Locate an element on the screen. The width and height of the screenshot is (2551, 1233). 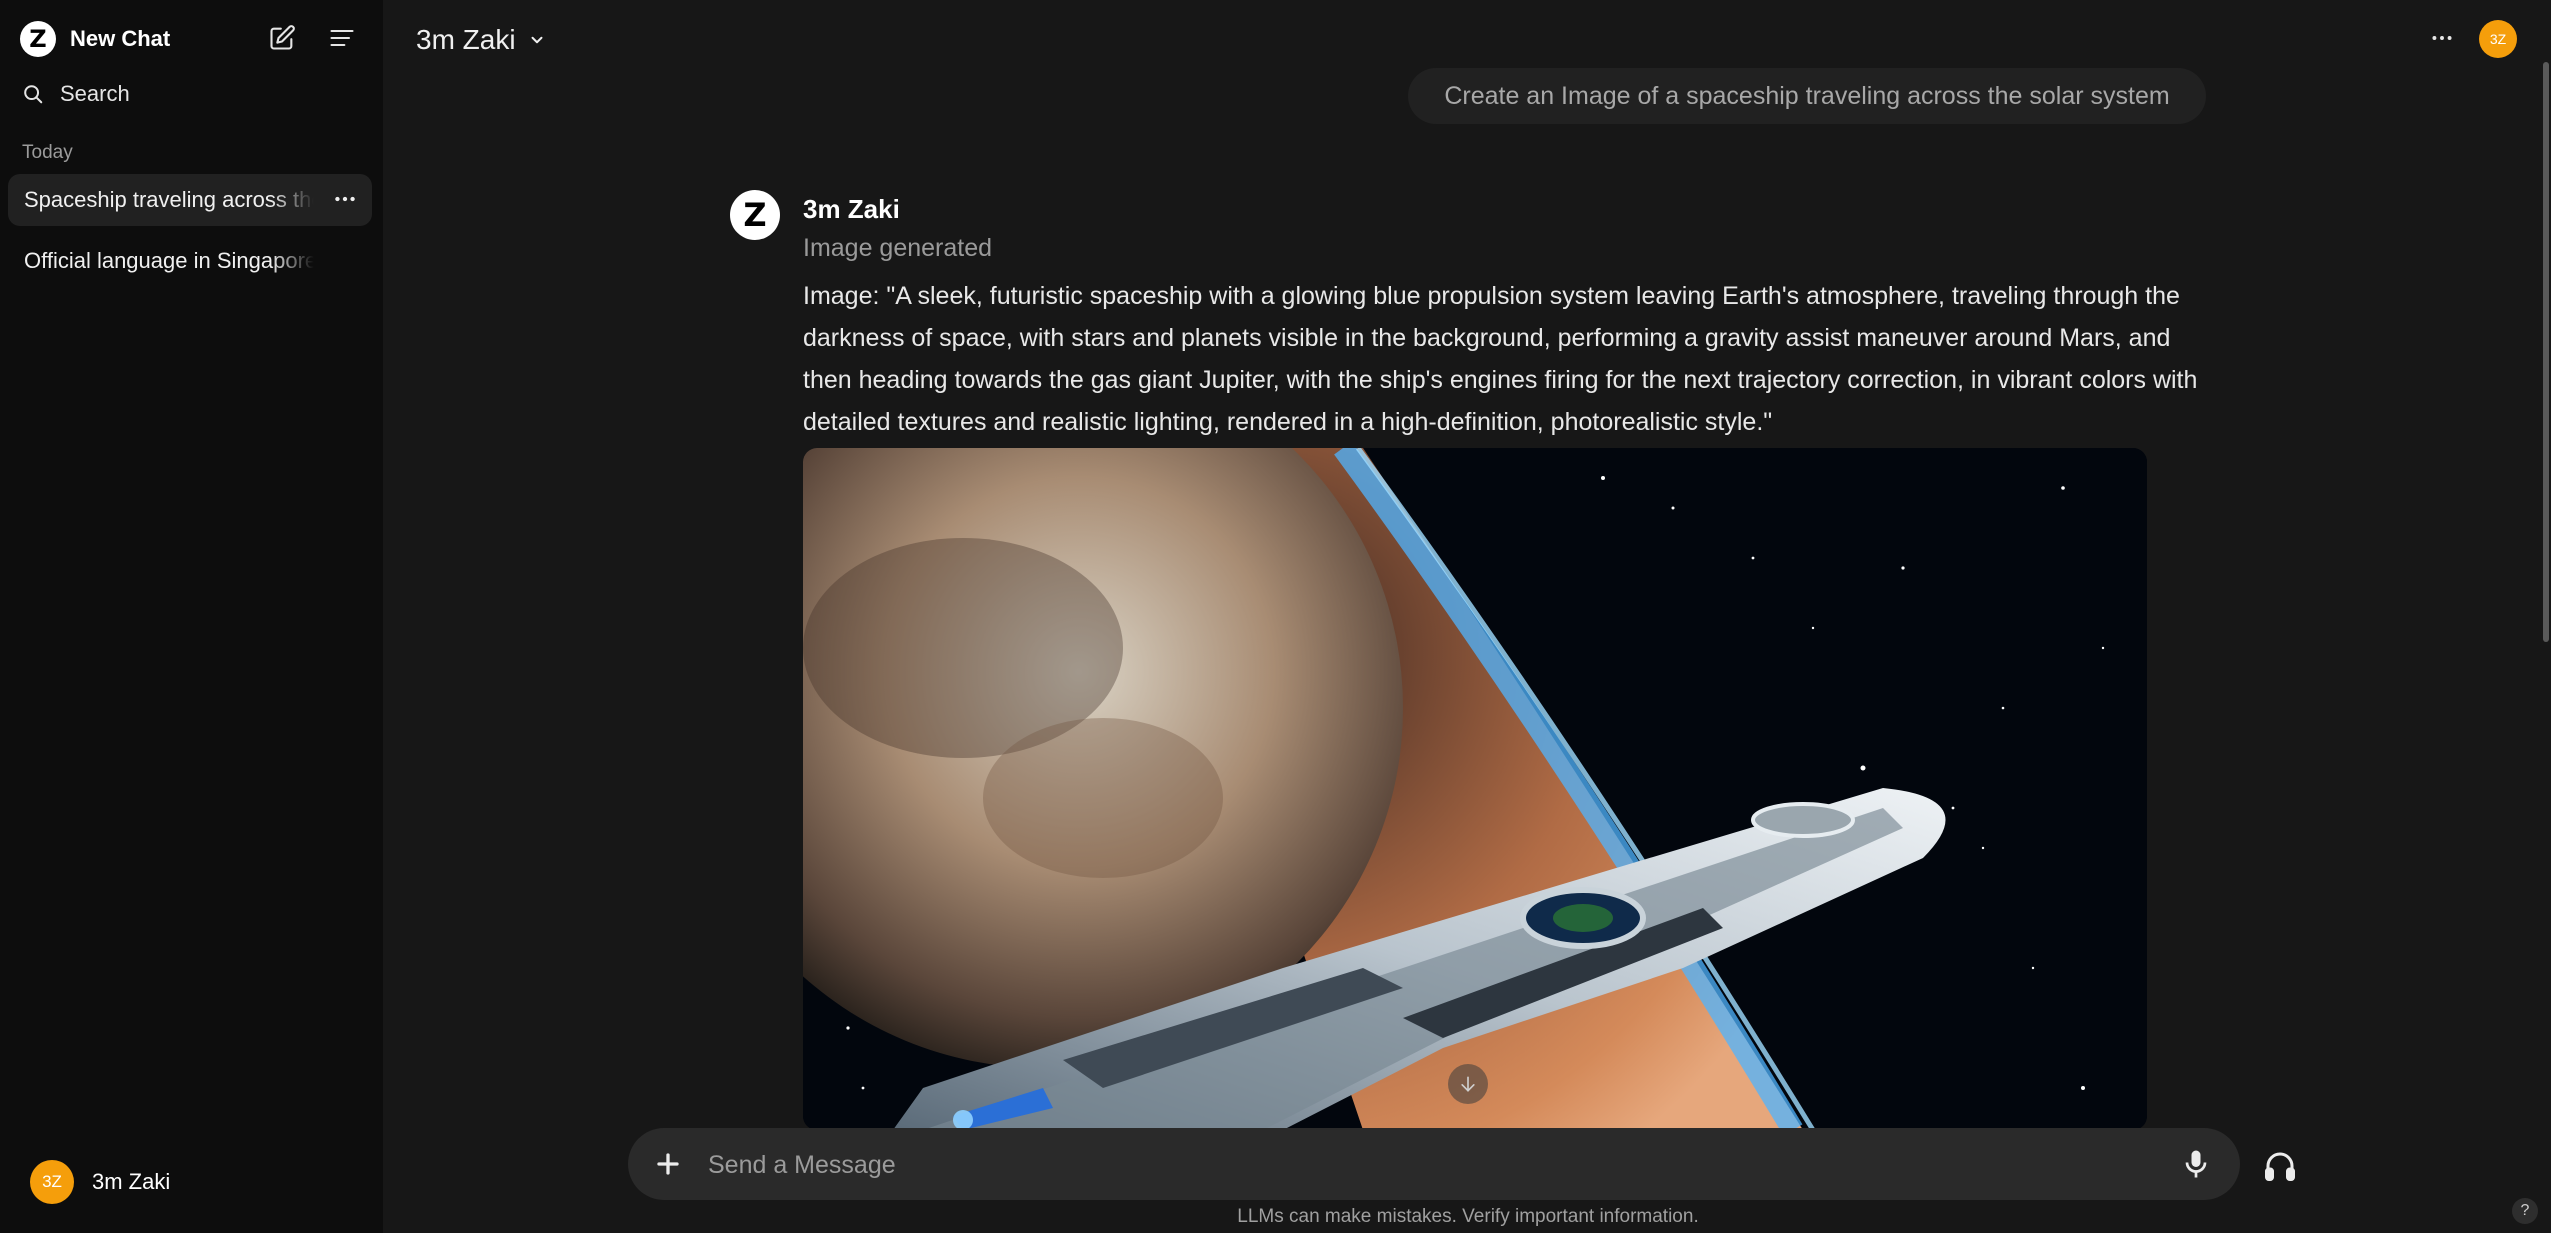
new-chat-label: New Chat is located at coordinates (120, 39).